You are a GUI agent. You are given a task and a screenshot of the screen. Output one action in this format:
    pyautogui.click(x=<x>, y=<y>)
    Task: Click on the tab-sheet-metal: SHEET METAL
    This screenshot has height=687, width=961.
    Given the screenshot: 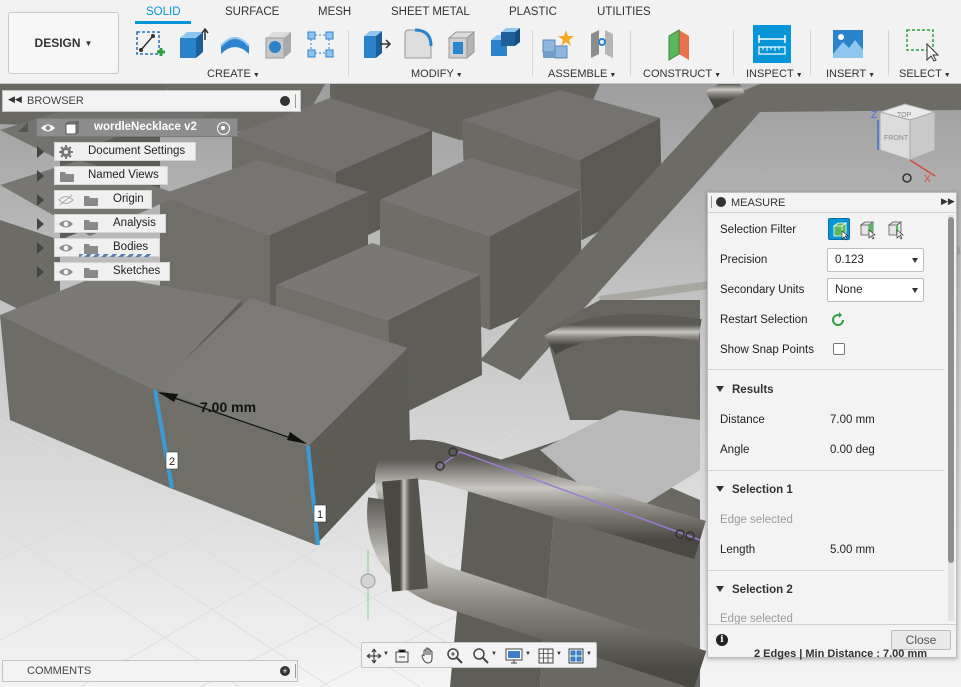 What is the action you would take?
    pyautogui.click(x=430, y=12)
    